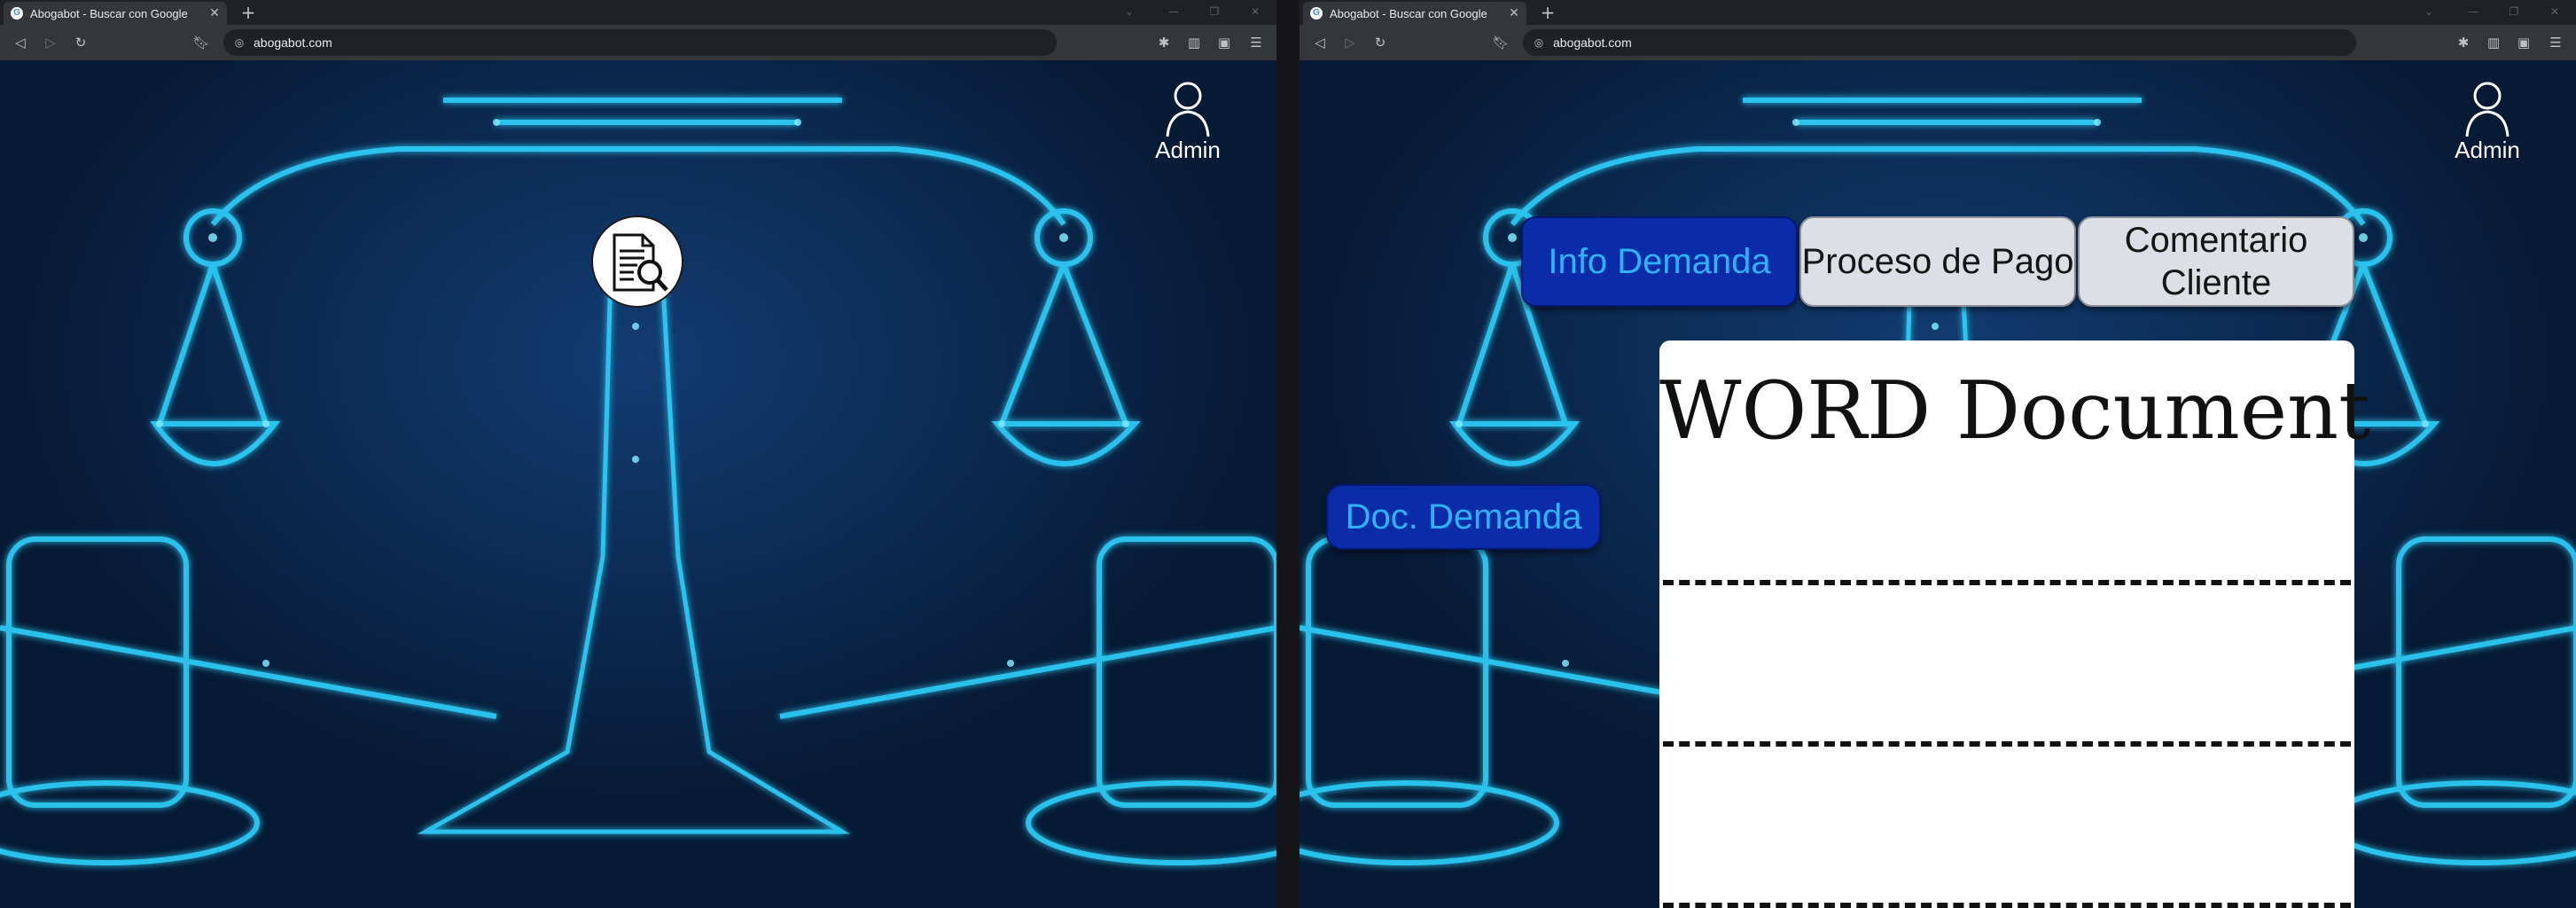  Describe the element at coordinates (1288, 454) in the screenshot. I see `screen-divider` at that location.